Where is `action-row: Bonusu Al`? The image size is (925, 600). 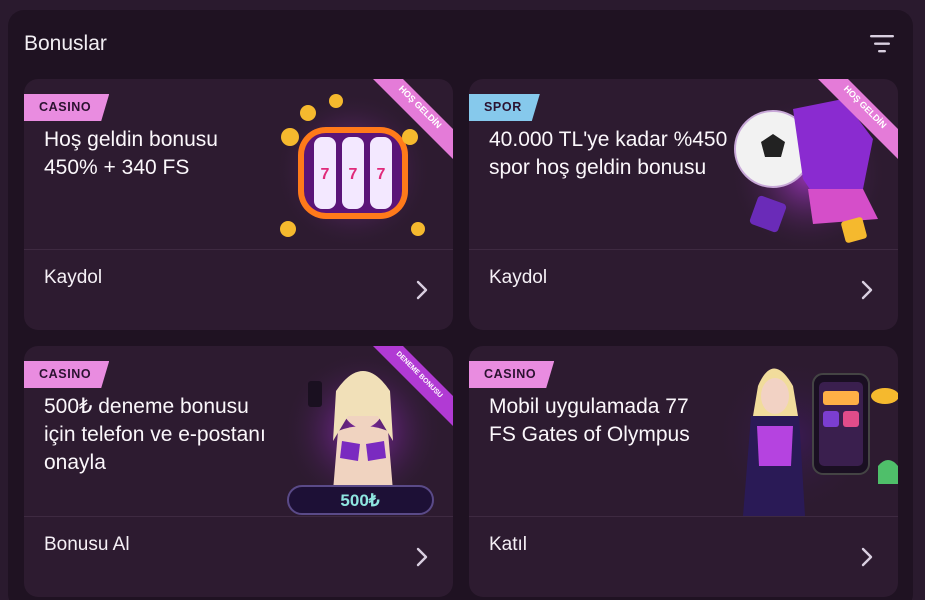
action-row: Bonusu Al is located at coordinates (238, 557).